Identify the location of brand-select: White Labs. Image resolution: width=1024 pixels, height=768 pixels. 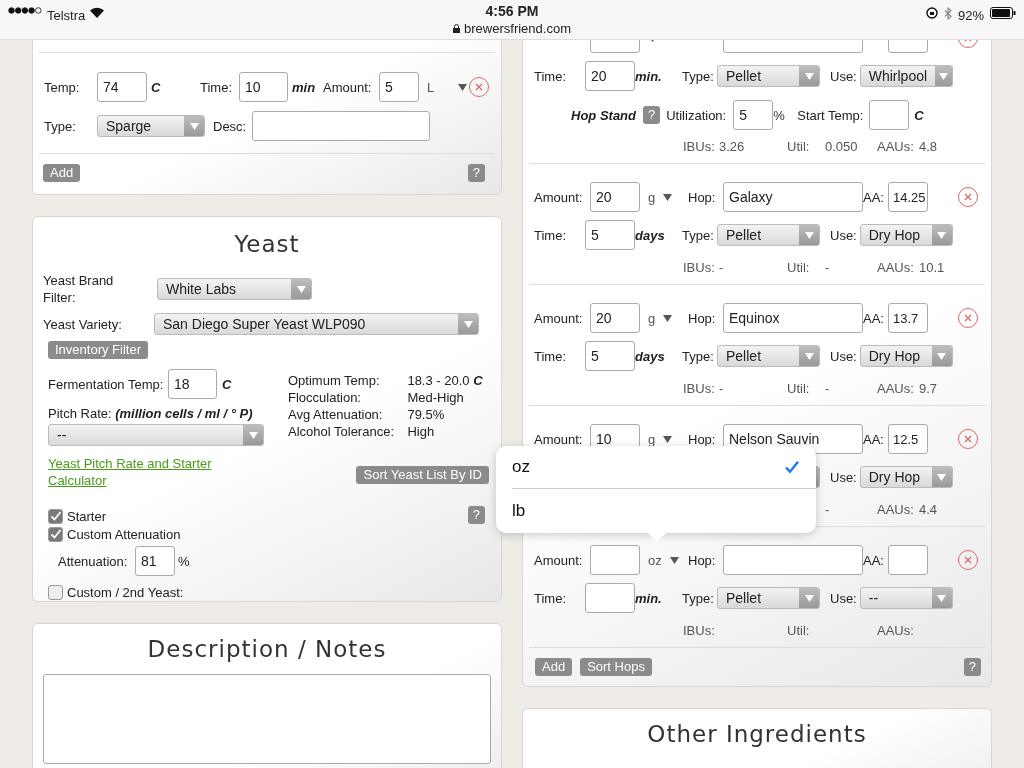
(234, 289).